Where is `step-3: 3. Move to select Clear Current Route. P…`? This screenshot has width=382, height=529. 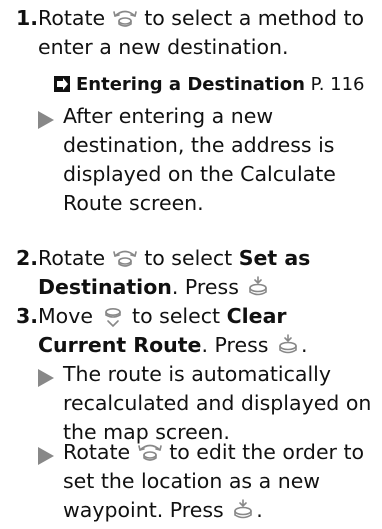
step-3: 3. Move to select Clear Current Route. P… is located at coordinates (198, 331).